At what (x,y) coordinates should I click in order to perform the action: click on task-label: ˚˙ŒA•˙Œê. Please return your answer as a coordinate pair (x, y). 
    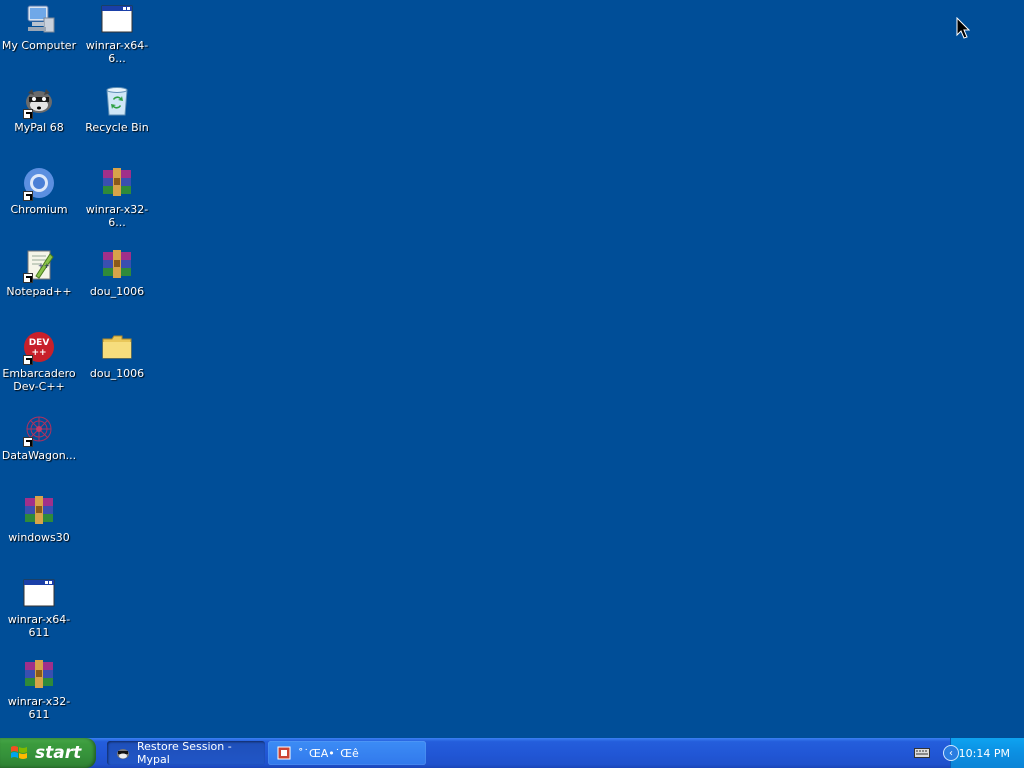
    Looking at the image, I should click on (328, 753).